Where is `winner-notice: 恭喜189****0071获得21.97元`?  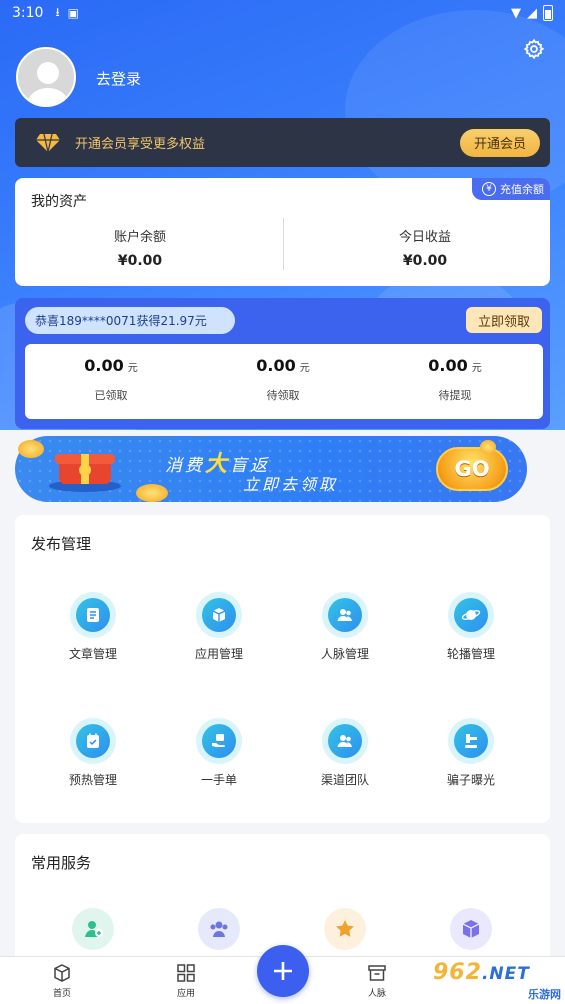
winner-notice: 恭喜189****0071获得21.97元 is located at coordinates (130, 320).